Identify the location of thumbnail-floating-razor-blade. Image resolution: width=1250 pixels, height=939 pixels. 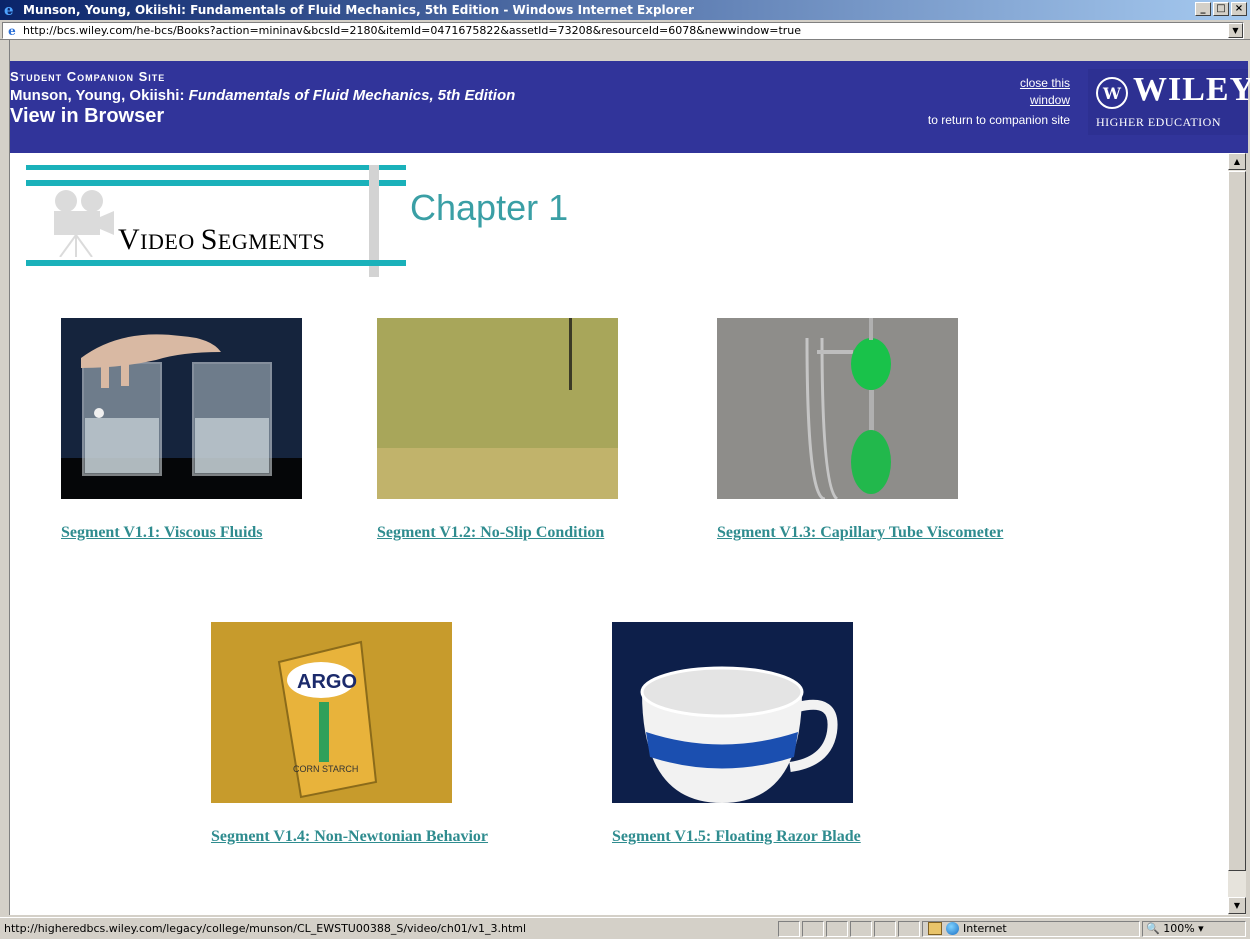
(732, 712).